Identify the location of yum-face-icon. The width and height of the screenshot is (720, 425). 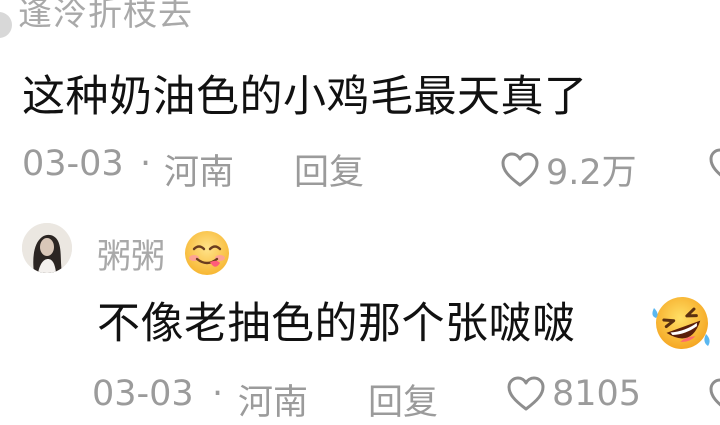
(207, 253).